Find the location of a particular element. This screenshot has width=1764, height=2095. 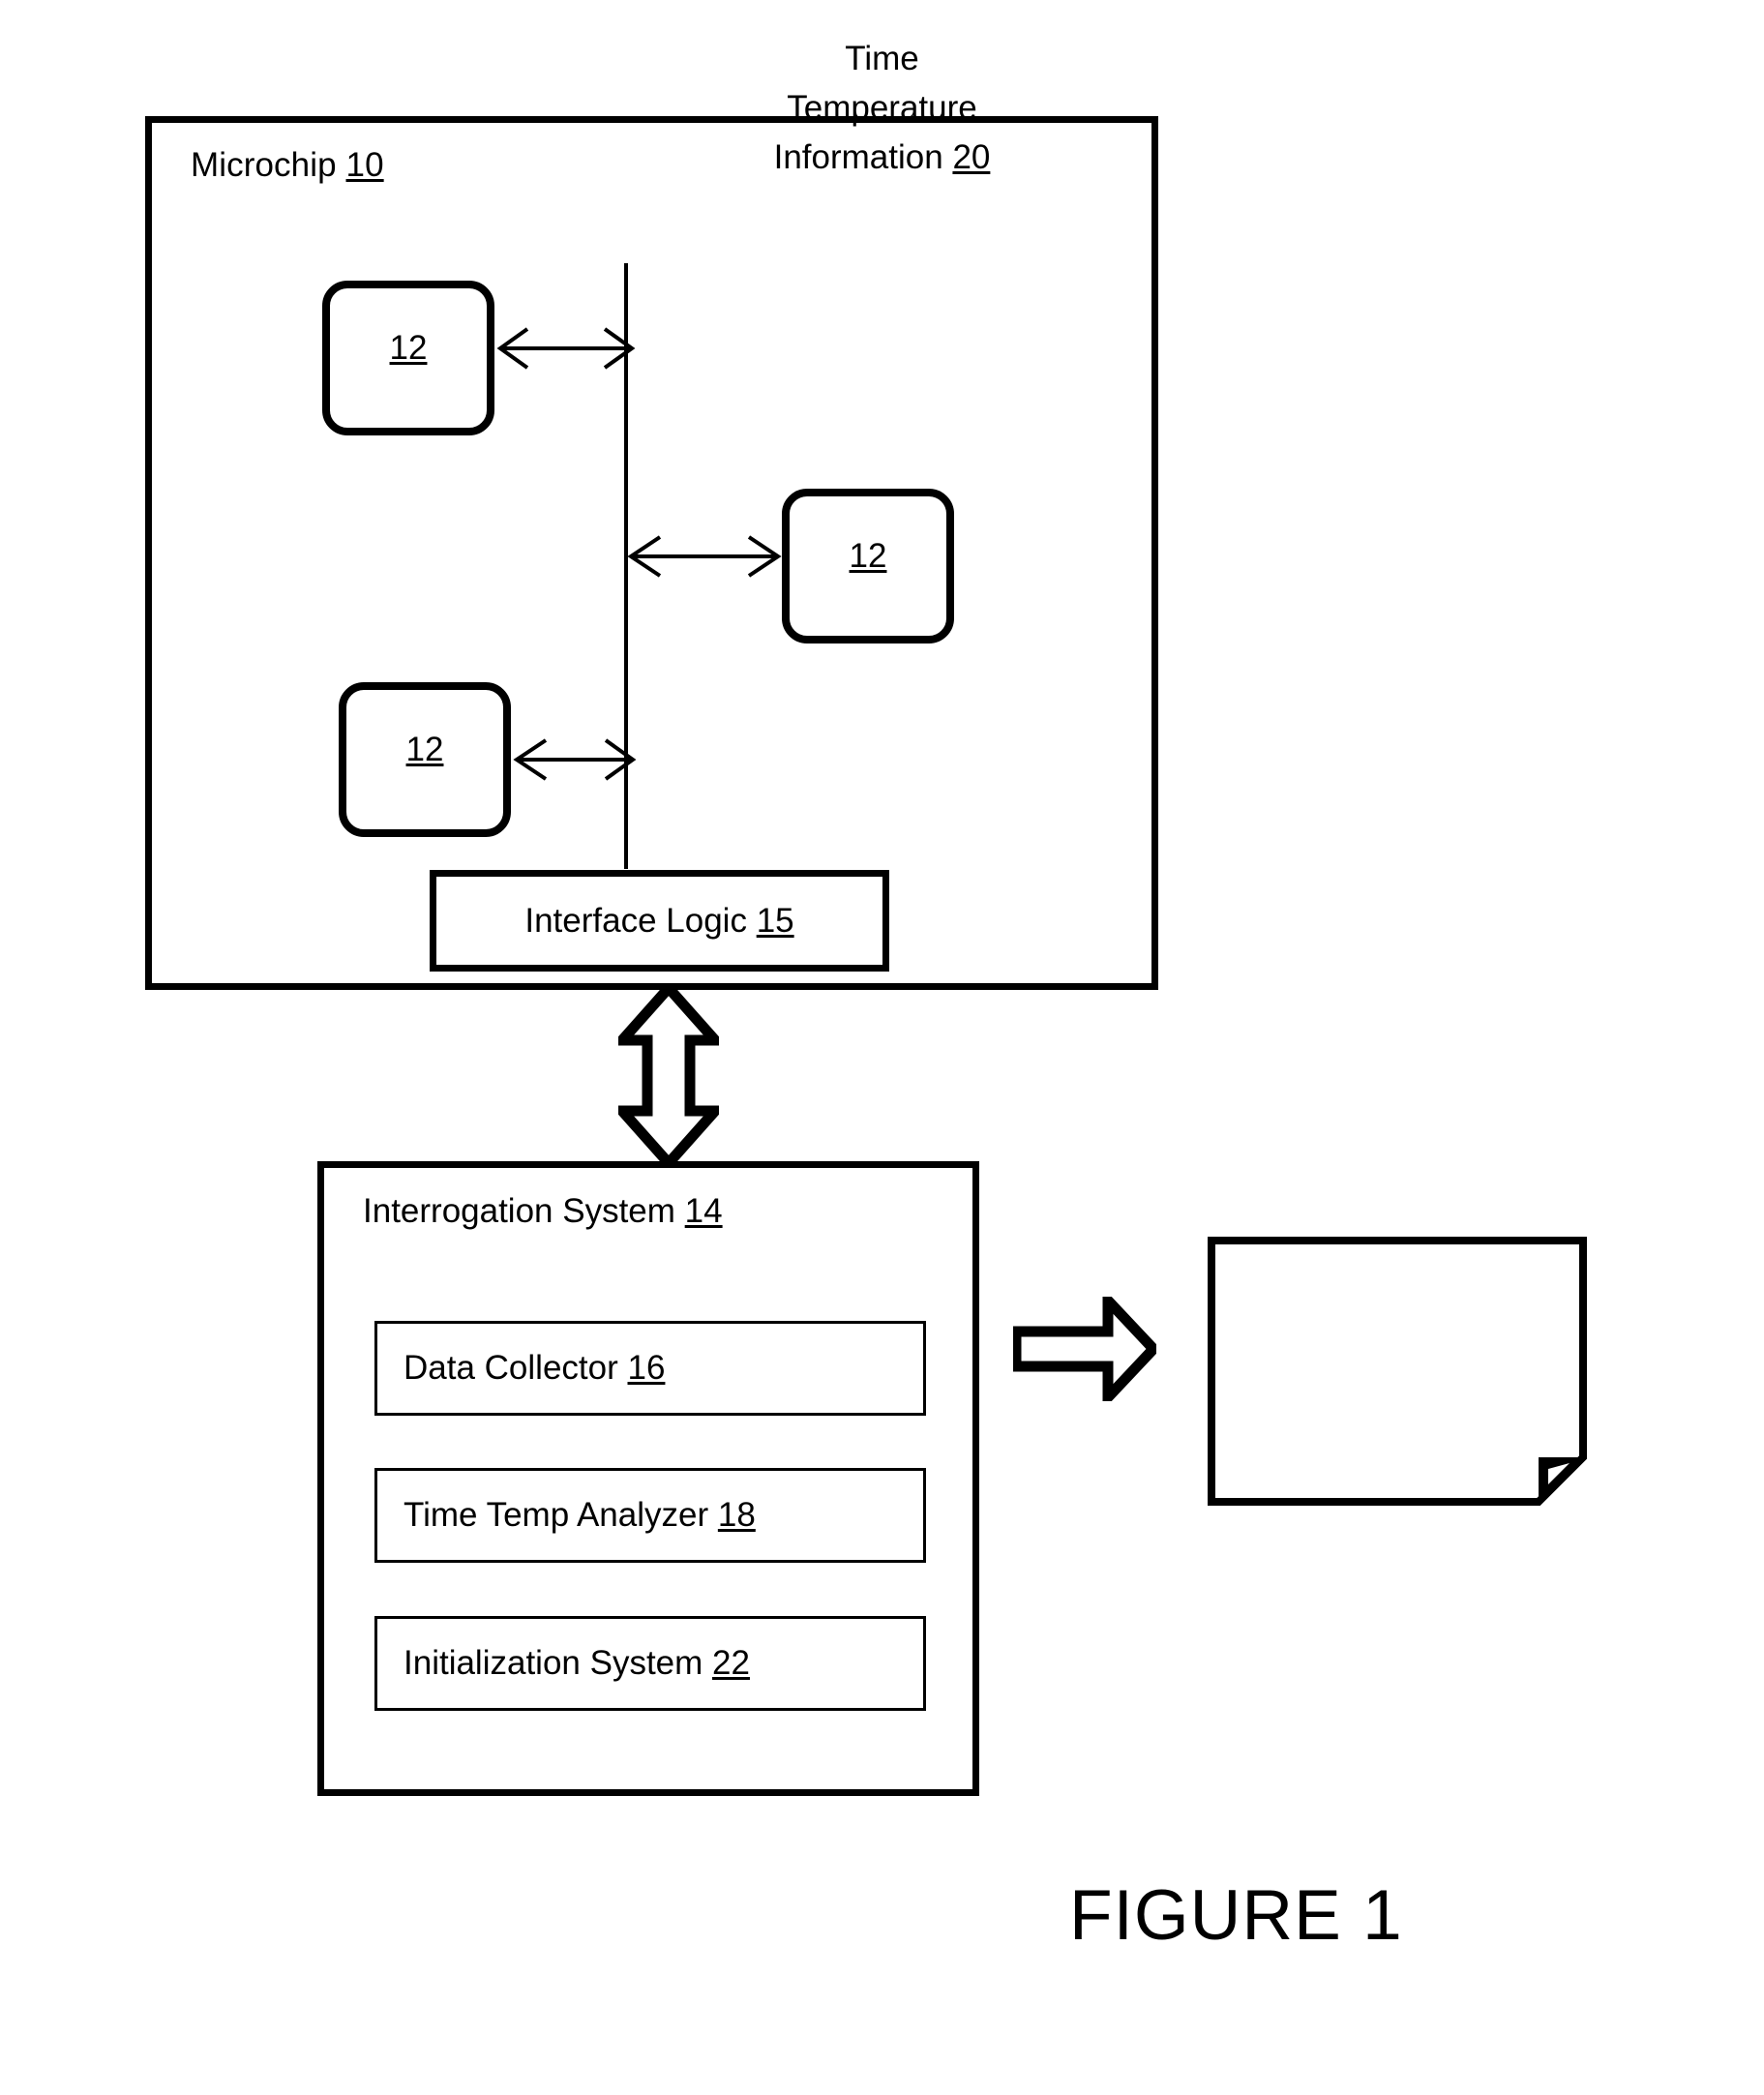

output-document-ref: 20 is located at coordinates (971, 156).